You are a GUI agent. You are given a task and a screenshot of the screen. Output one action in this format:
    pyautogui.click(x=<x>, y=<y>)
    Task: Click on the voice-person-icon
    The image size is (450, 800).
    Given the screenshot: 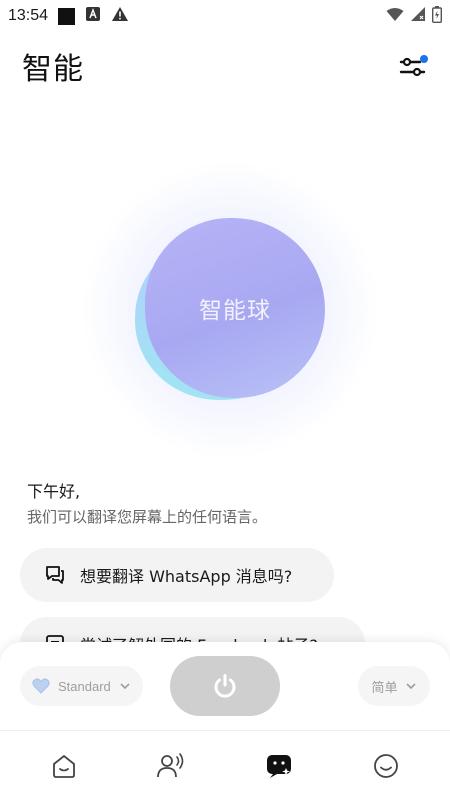 What is the action you would take?
    pyautogui.click(x=170, y=764)
    